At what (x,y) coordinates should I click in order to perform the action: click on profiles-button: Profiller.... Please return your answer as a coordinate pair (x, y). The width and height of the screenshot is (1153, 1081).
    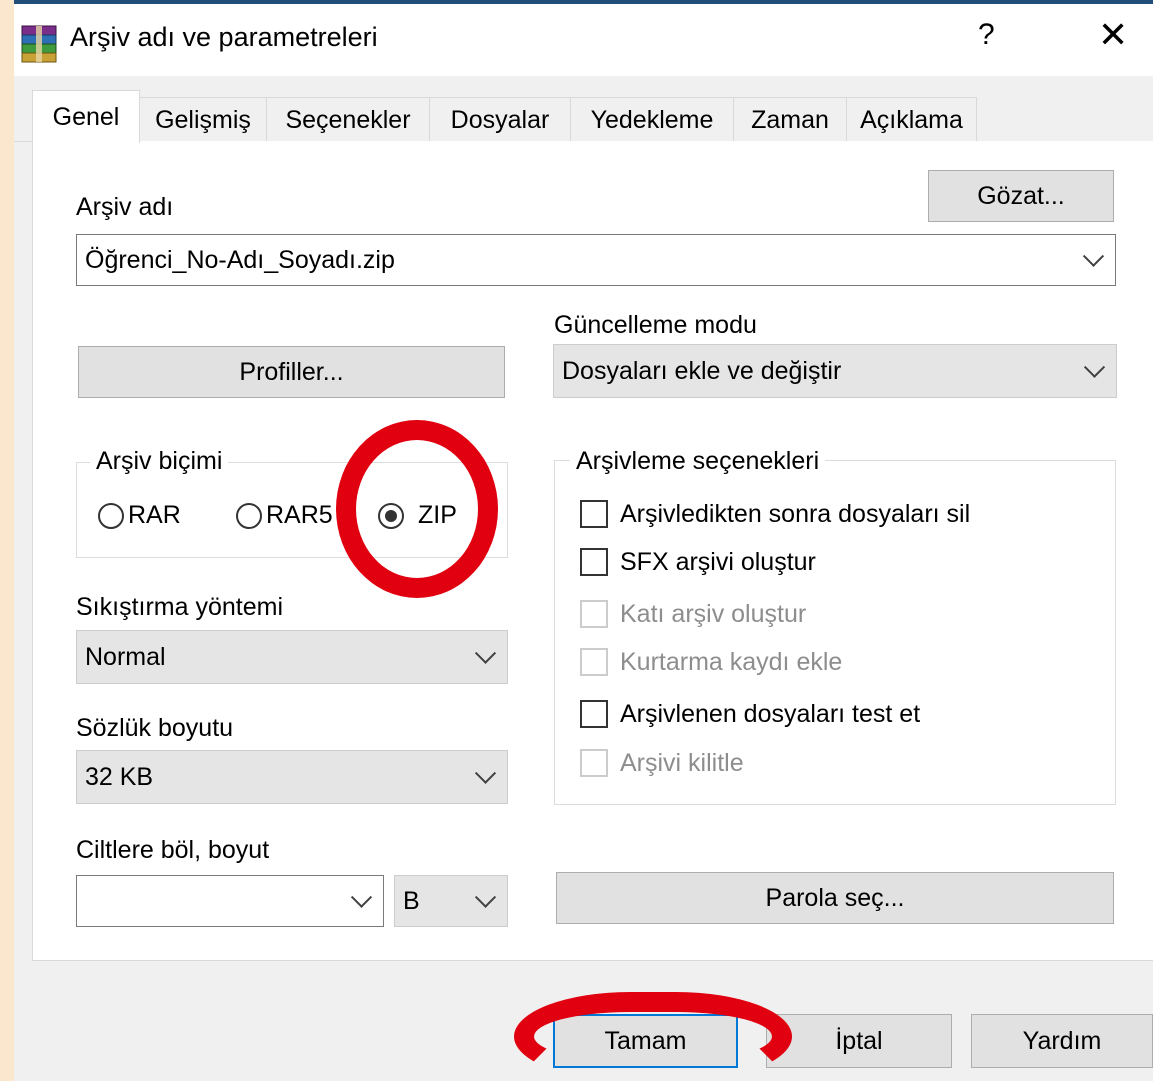
    Looking at the image, I should click on (291, 372).